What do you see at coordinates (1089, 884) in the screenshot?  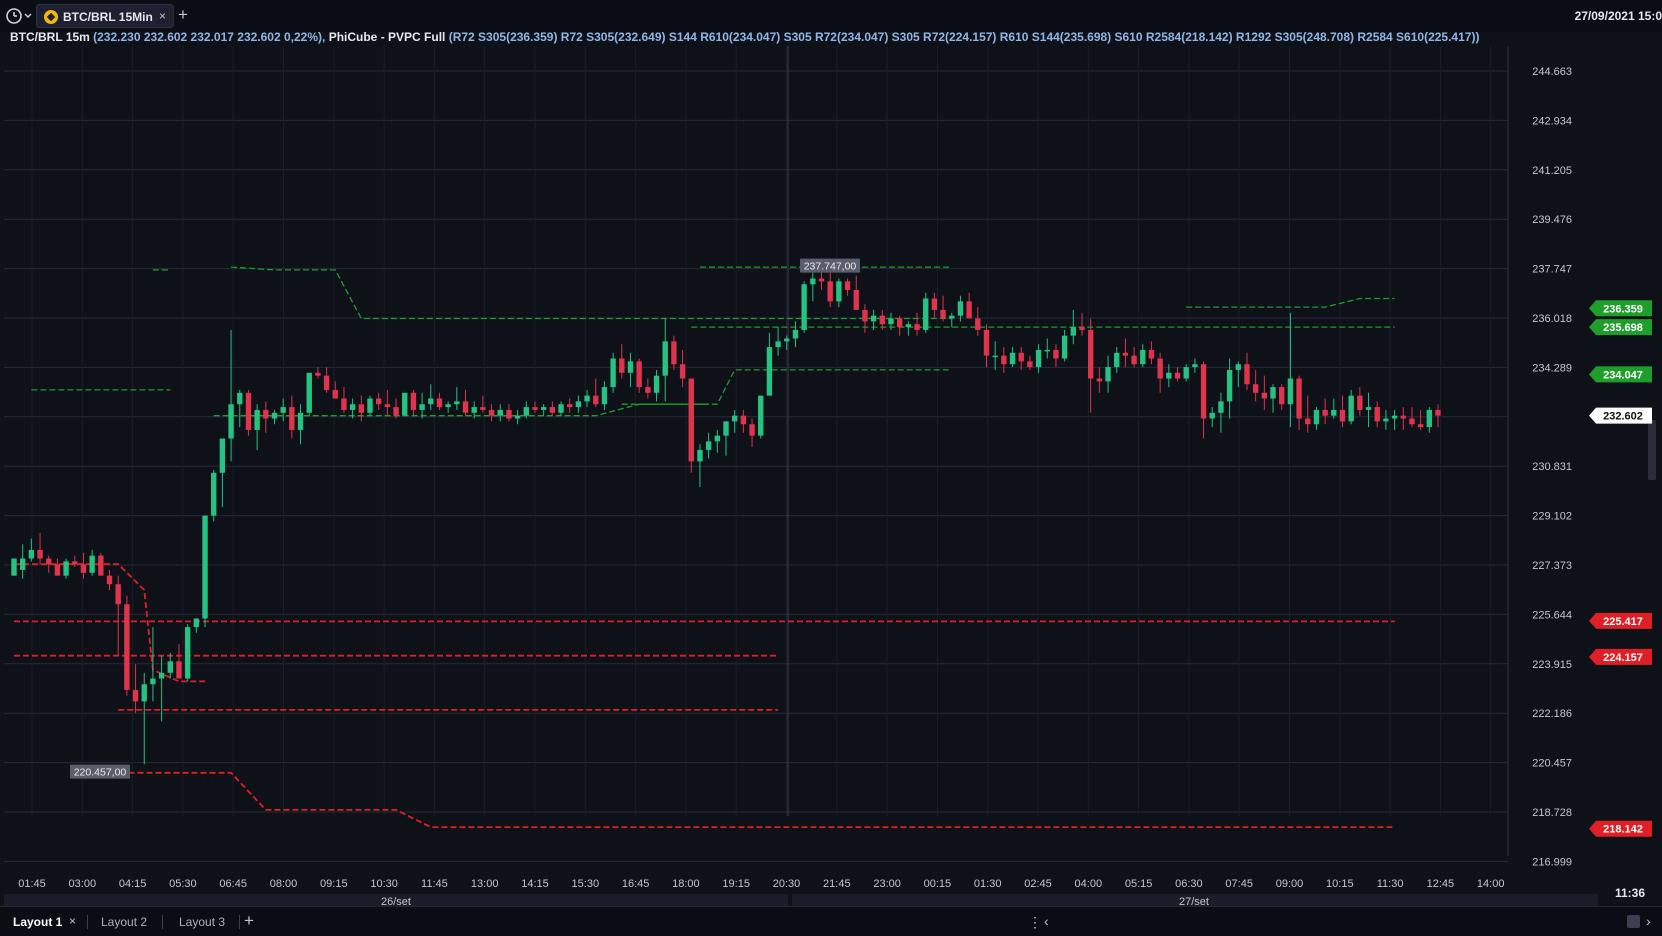 I see `x-tick-label: 04:00` at bounding box center [1089, 884].